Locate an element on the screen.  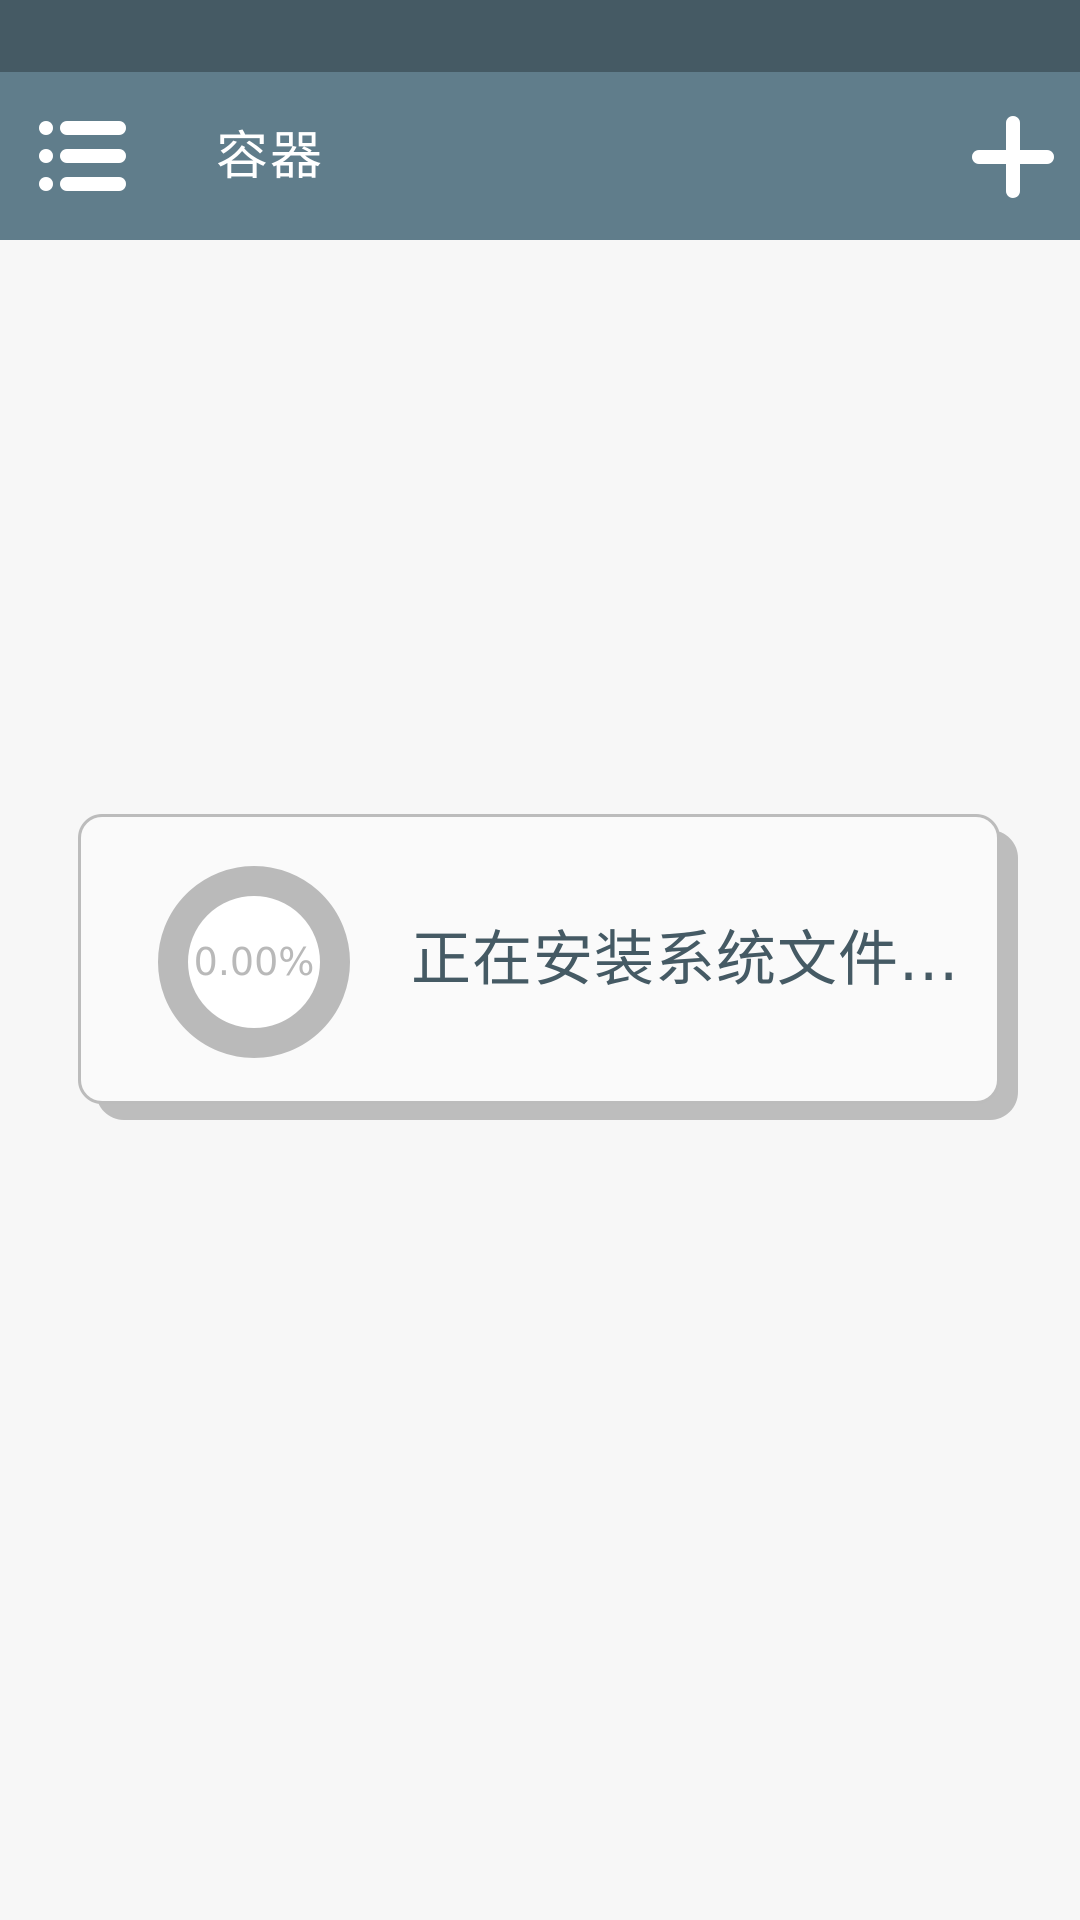
status-bar is located at coordinates (540, 36).